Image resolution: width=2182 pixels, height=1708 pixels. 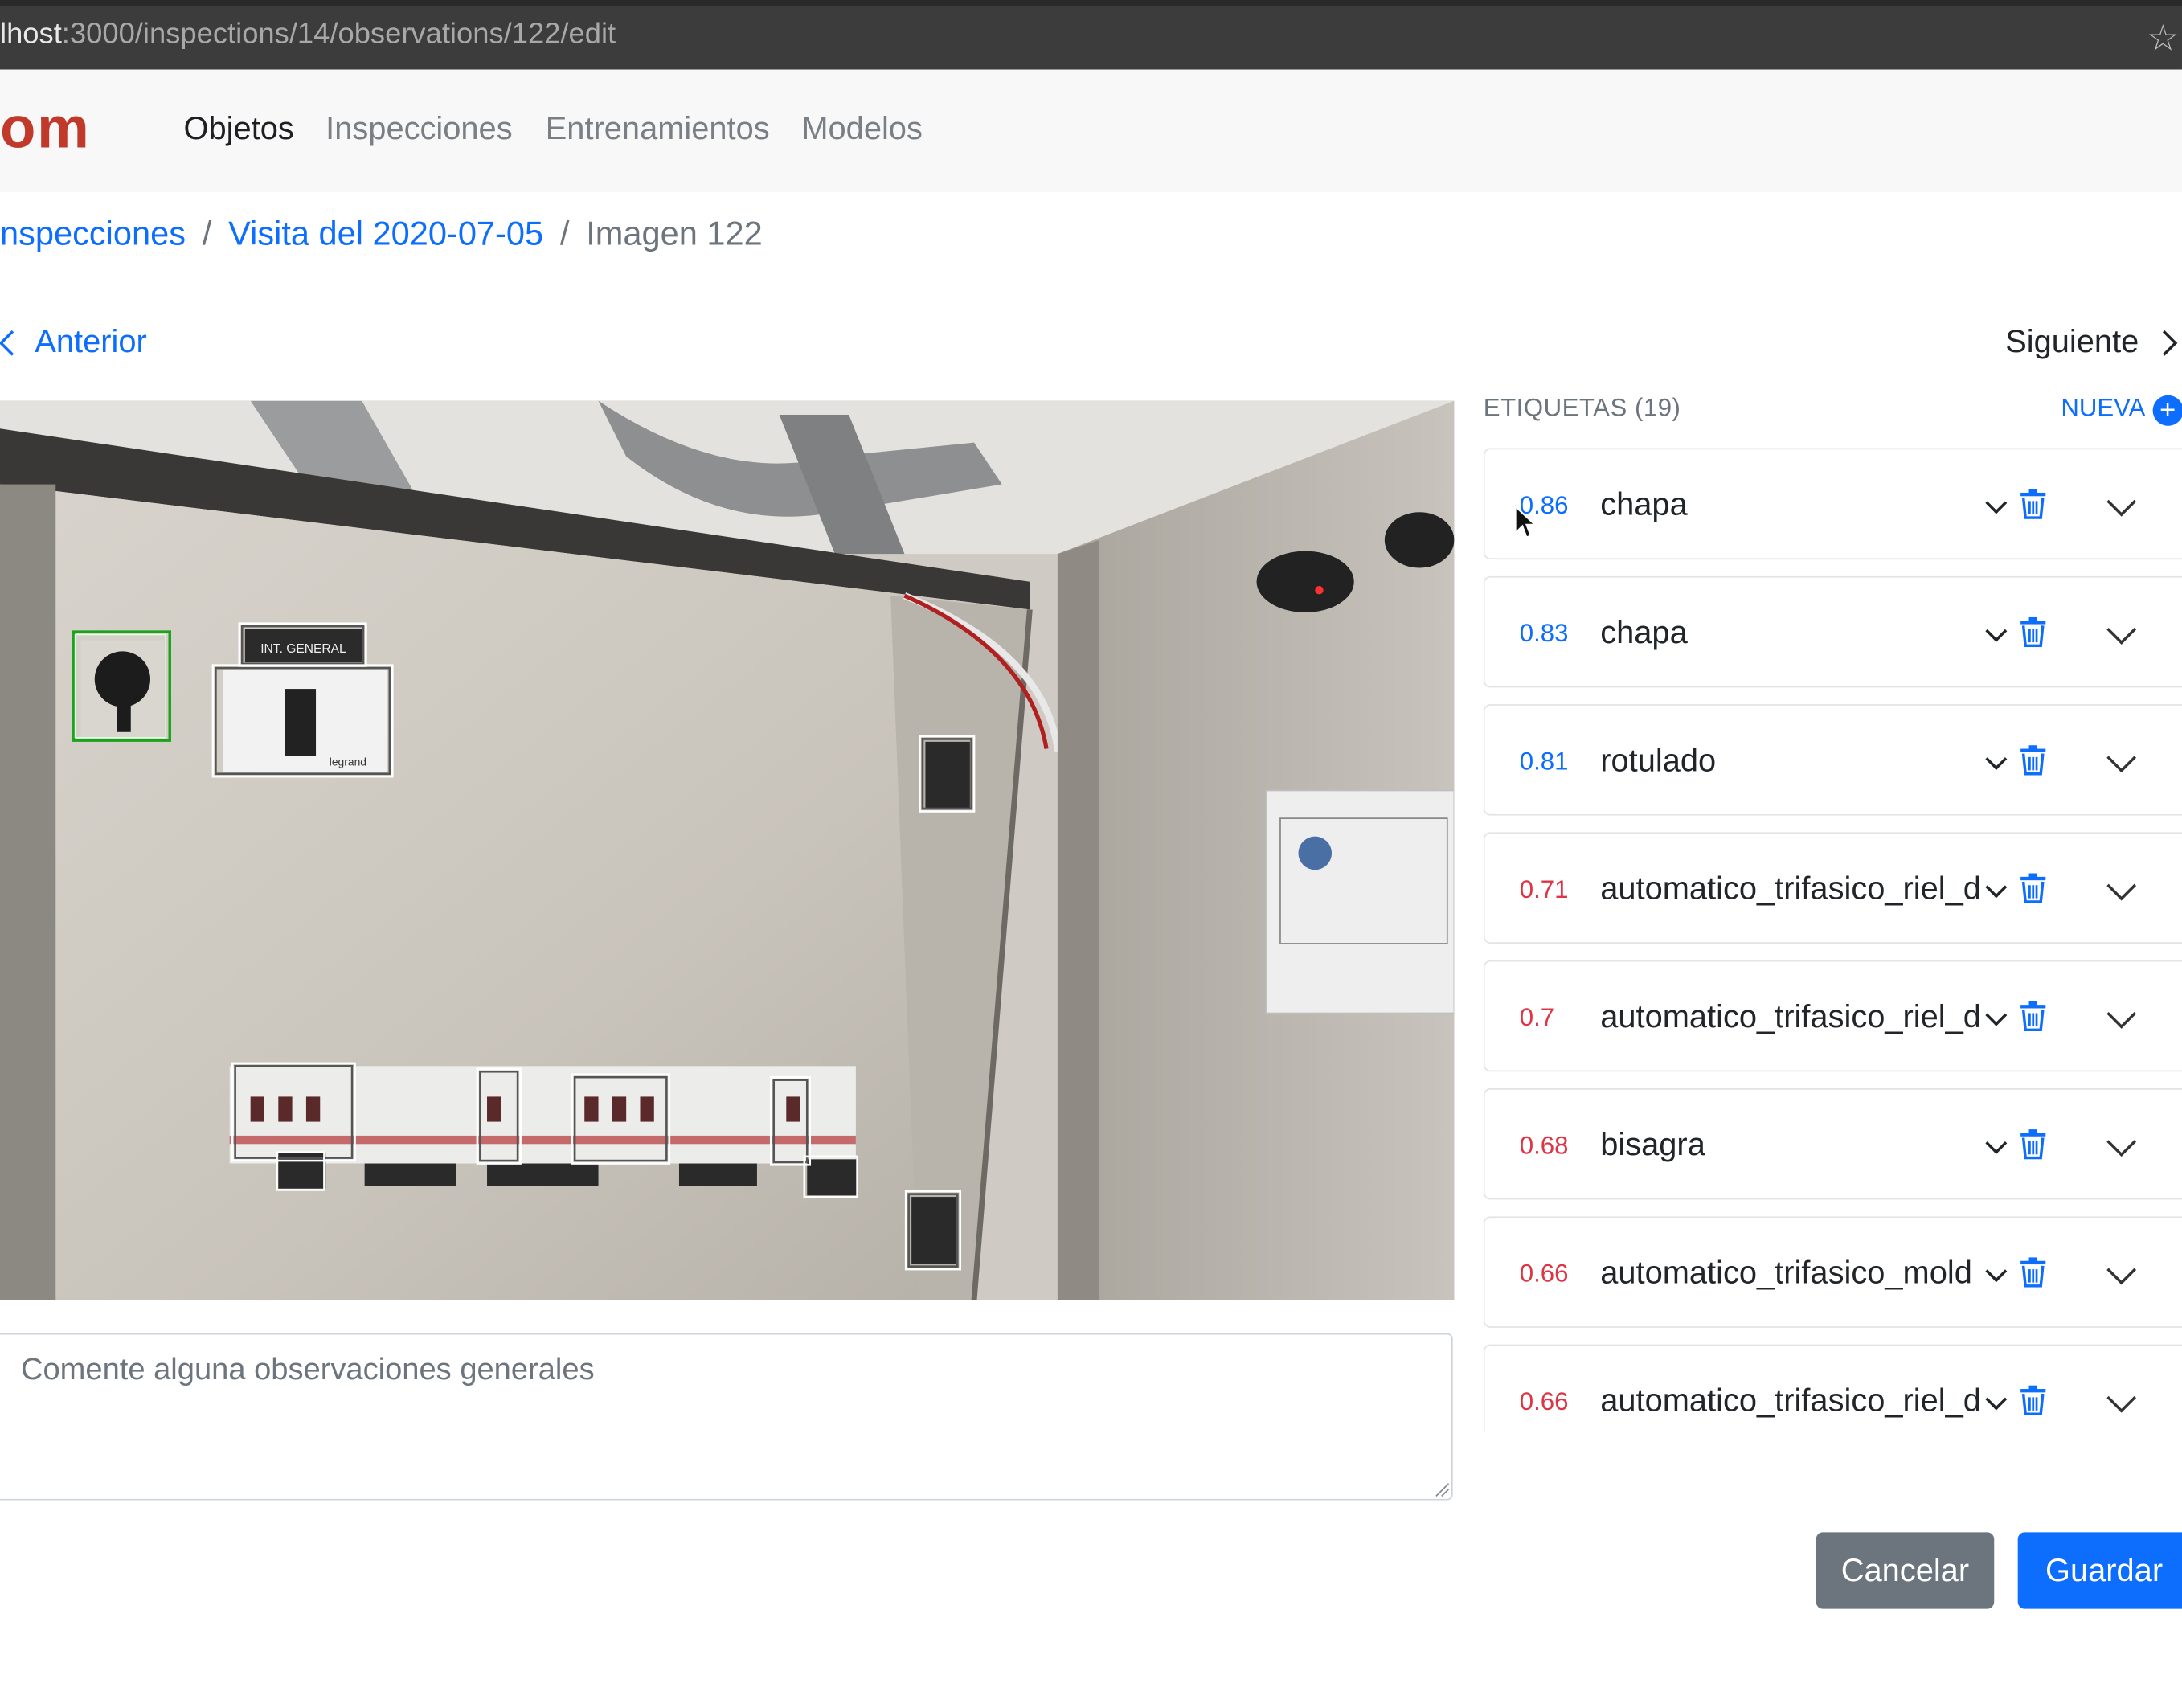 What do you see at coordinates (93, 234) in the screenshot?
I see `breadcrumb-inspecciones: nspecciones` at bounding box center [93, 234].